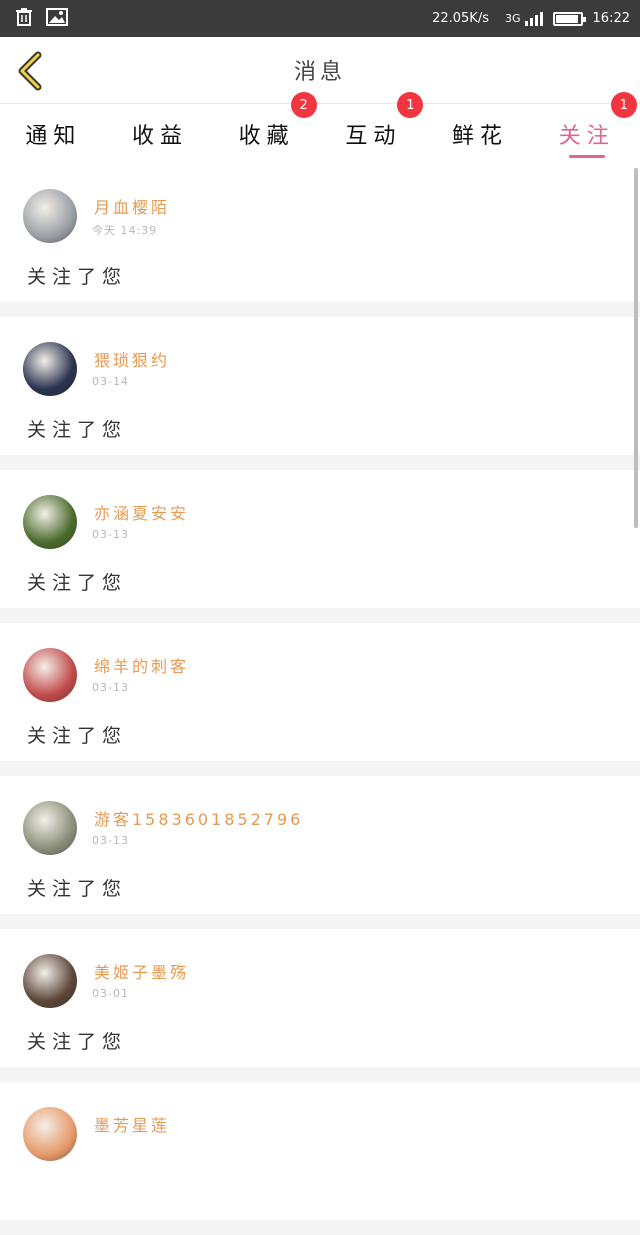  I want to click on network-type: 3G, so click(513, 18).